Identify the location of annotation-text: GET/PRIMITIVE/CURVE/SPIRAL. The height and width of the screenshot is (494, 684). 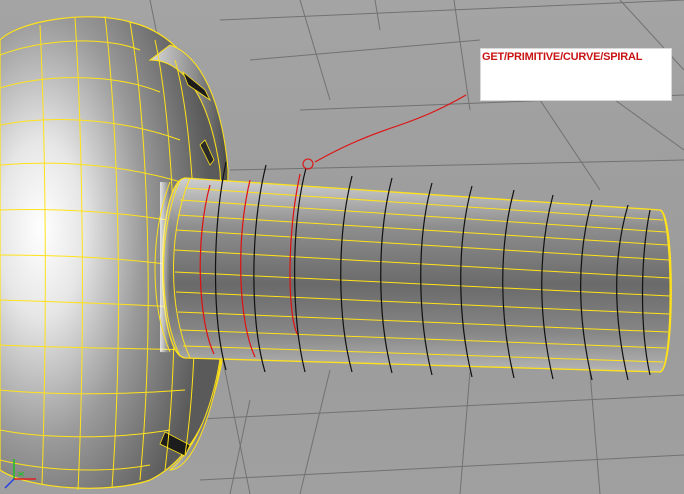
(562, 57).